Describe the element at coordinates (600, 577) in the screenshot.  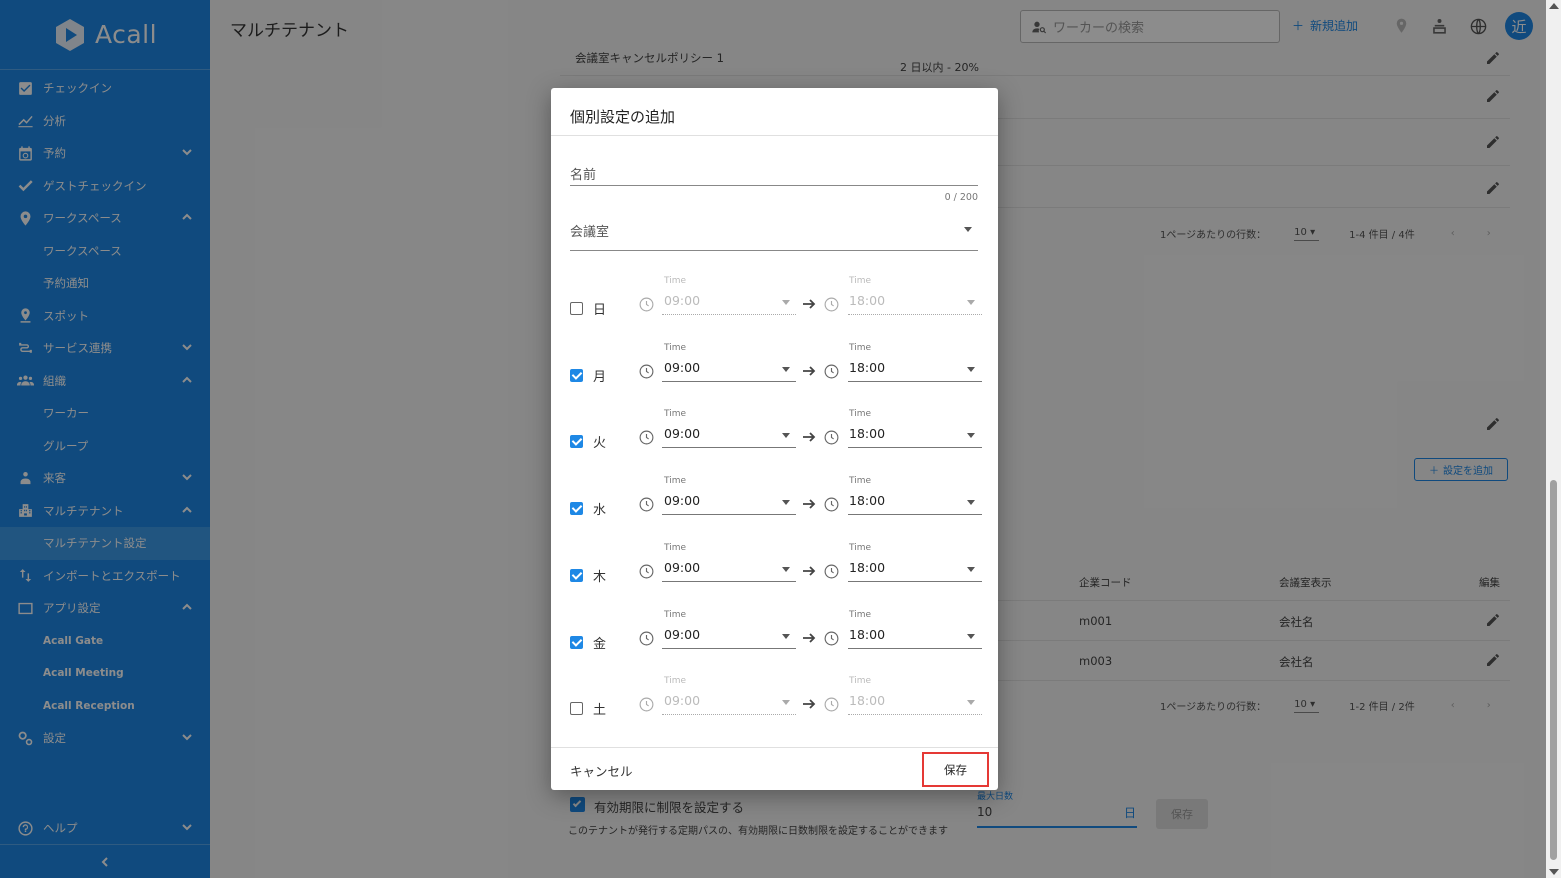
I see `day-label: 木` at that location.